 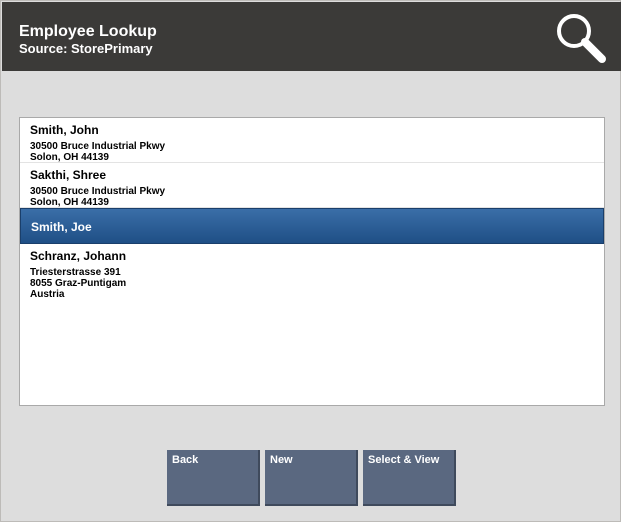 What do you see at coordinates (312, 226) in the screenshot?
I see `list-item-selected: Smith, Joe` at bounding box center [312, 226].